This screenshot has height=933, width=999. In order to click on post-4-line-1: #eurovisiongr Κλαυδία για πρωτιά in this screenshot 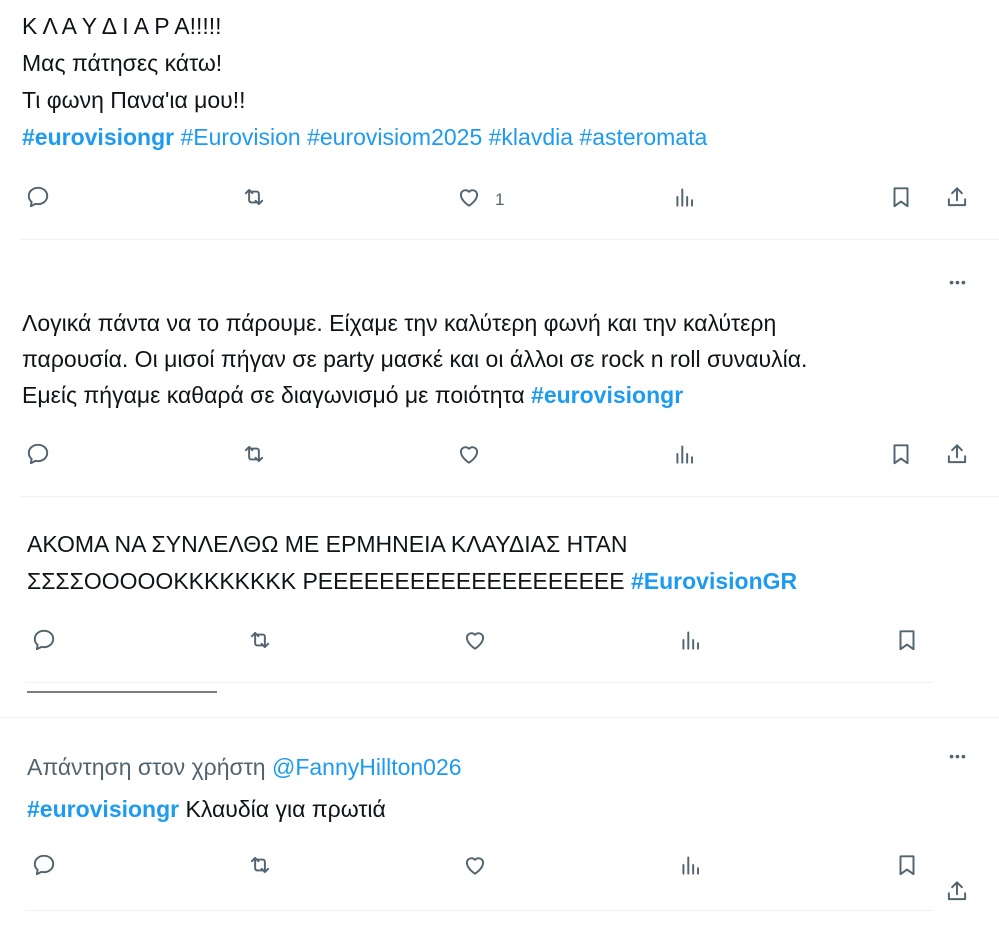, I will do `click(206, 809)`.